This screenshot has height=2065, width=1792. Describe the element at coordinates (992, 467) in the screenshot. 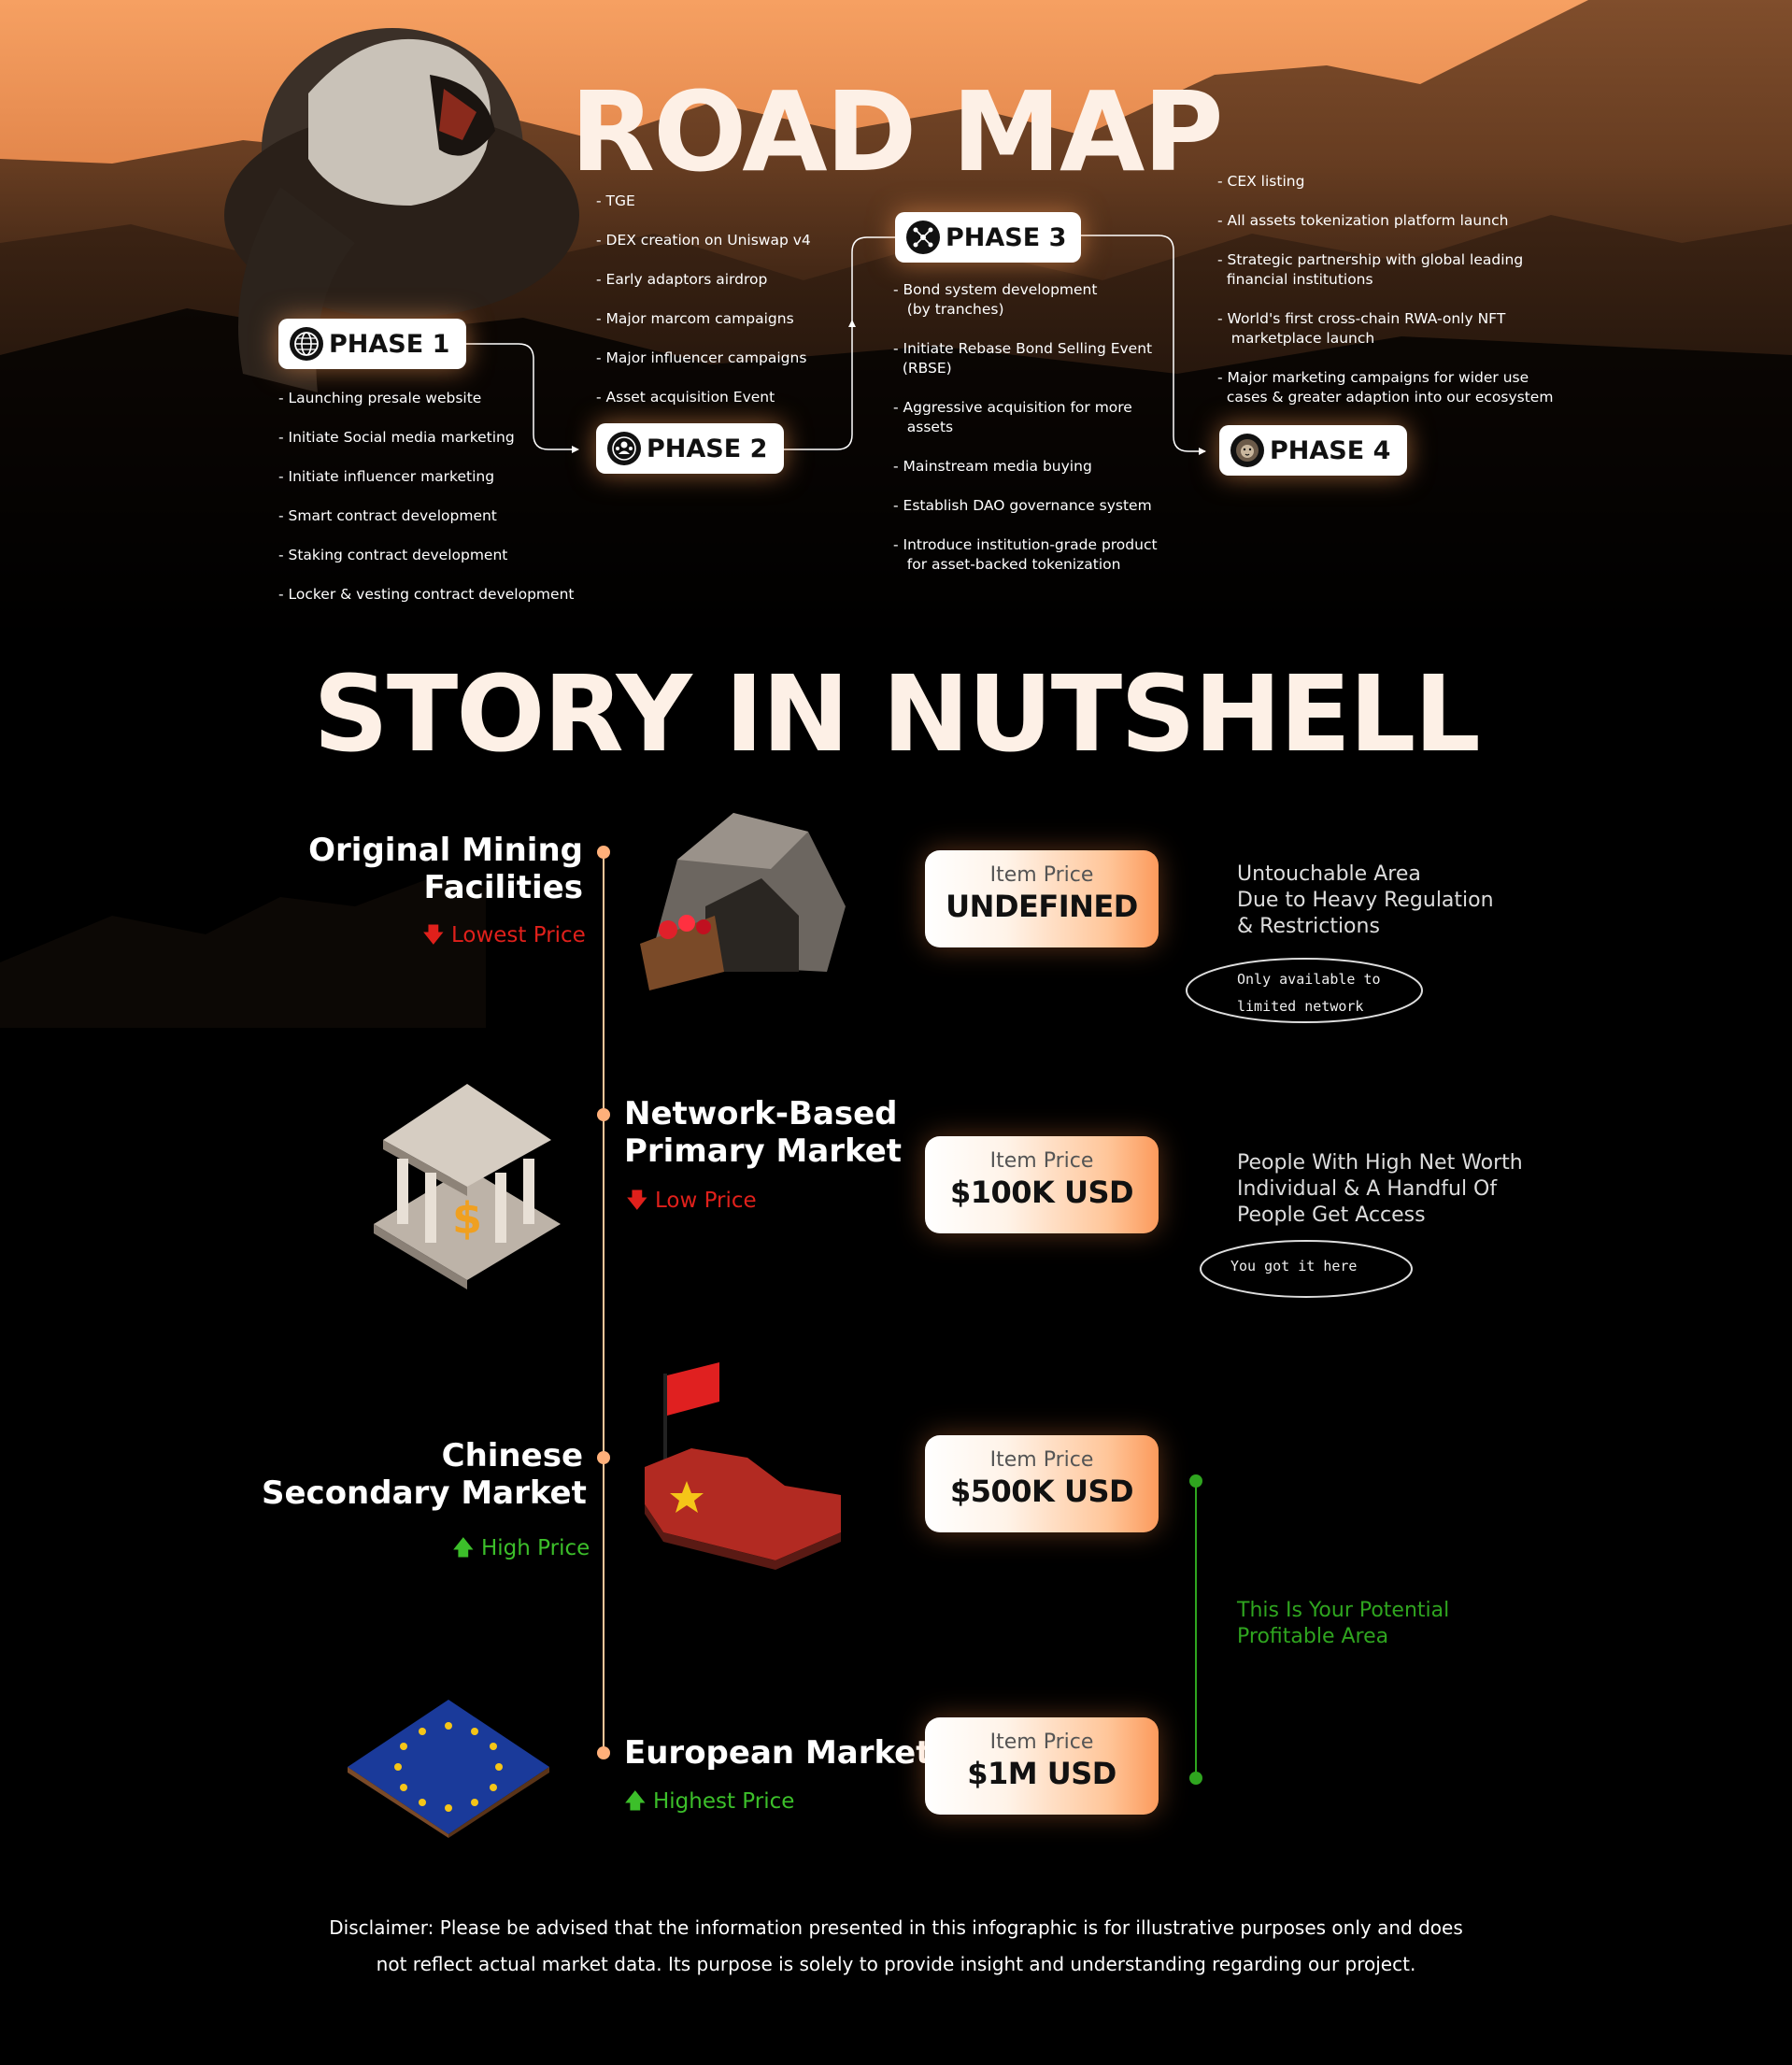

I see `list-item: - Mainstream media buying` at that location.